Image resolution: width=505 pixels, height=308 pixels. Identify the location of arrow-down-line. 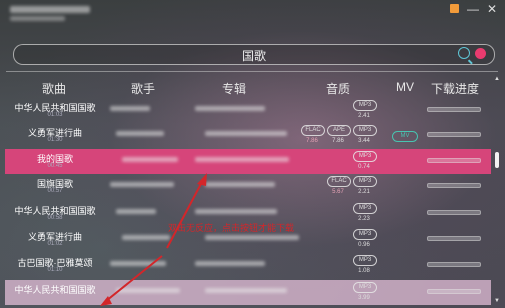
(134, 278).